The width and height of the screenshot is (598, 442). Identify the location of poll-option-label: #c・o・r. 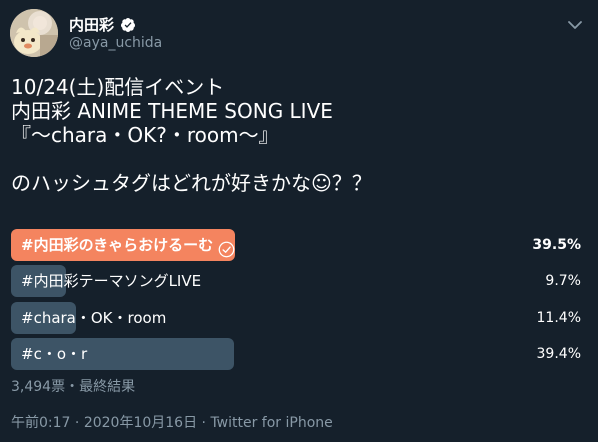
(54, 354).